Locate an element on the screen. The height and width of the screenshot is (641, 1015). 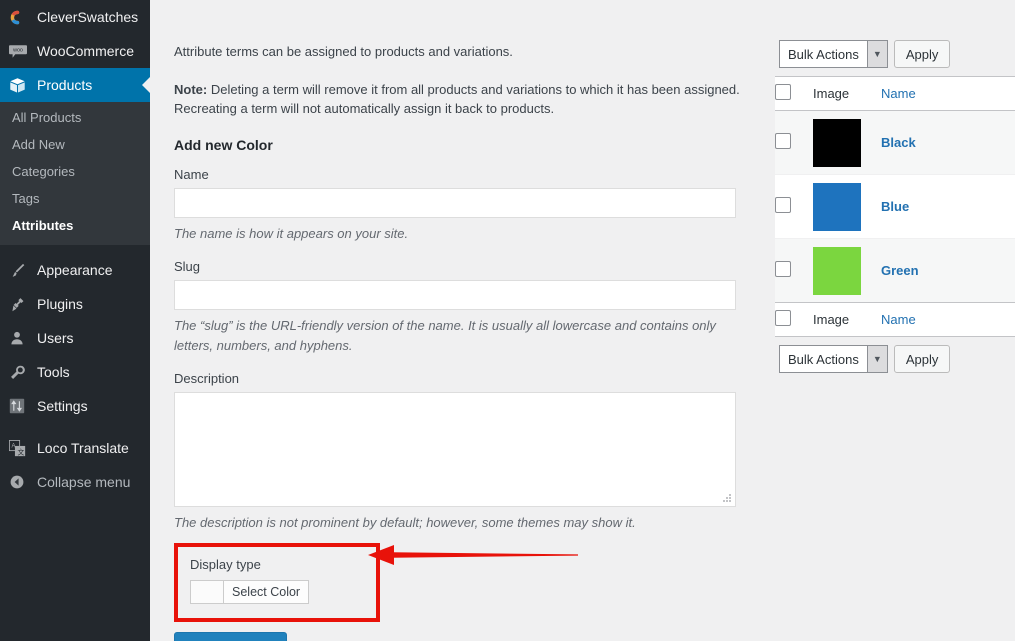
sidebar-item-add-new: Add New is located at coordinates (75, 144).